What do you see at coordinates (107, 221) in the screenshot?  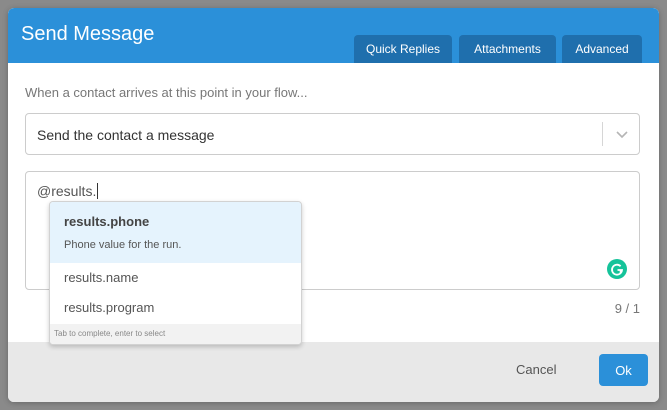 I see `autocomplete-option-label: results.phone` at bounding box center [107, 221].